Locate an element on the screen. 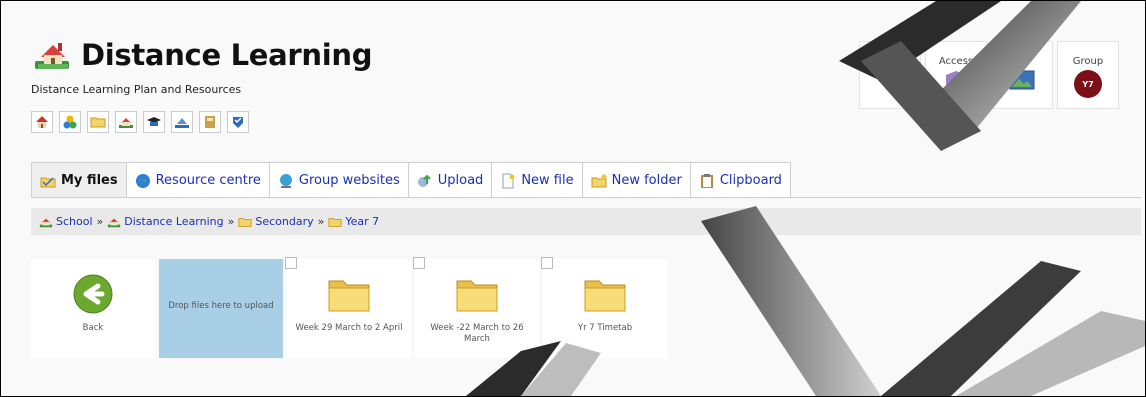 This screenshot has height=397, width=1146. breadcrumb-label: Distance Learning is located at coordinates (174, 221).